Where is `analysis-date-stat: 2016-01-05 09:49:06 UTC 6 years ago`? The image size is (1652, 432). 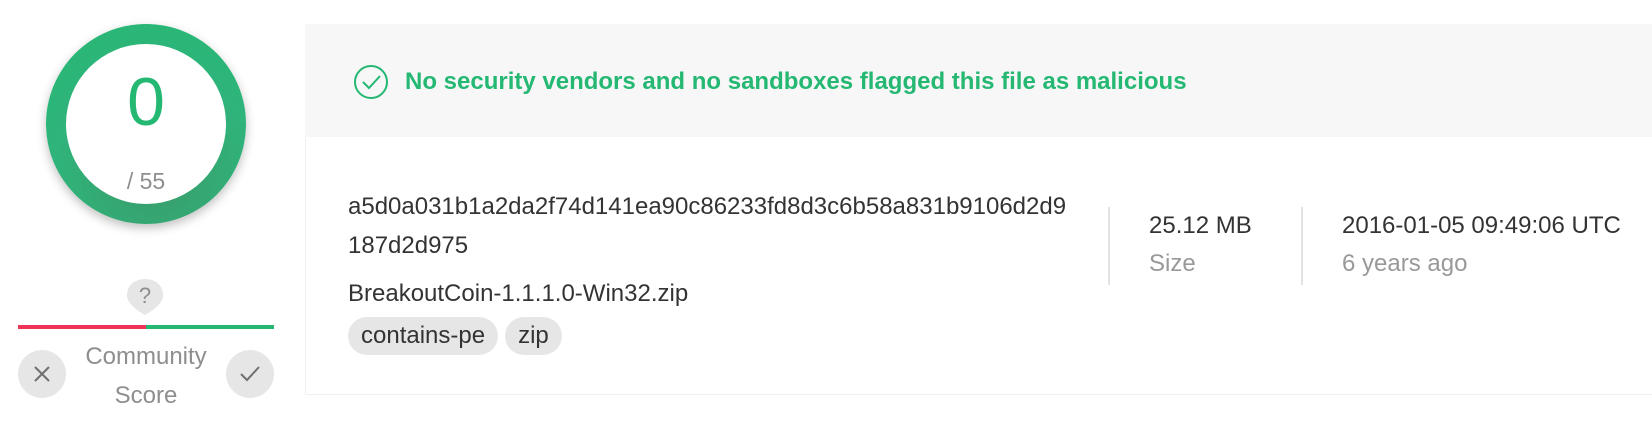
analysis-date-stat: 2016-01-05 09:49:06 UTC 6 years ago is located at coordinates (1481, 245).